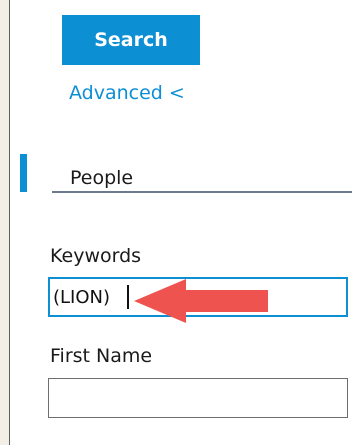  Describe the element at coordinates (102, 178) in the screenshot. I see `section-title: People` at that location.